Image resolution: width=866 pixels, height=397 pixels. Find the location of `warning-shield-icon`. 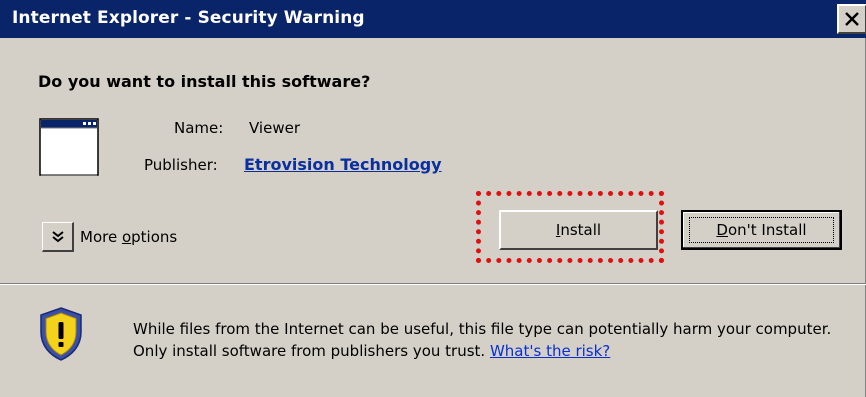

warning-shield-icon is located at coordinates (61, 334).